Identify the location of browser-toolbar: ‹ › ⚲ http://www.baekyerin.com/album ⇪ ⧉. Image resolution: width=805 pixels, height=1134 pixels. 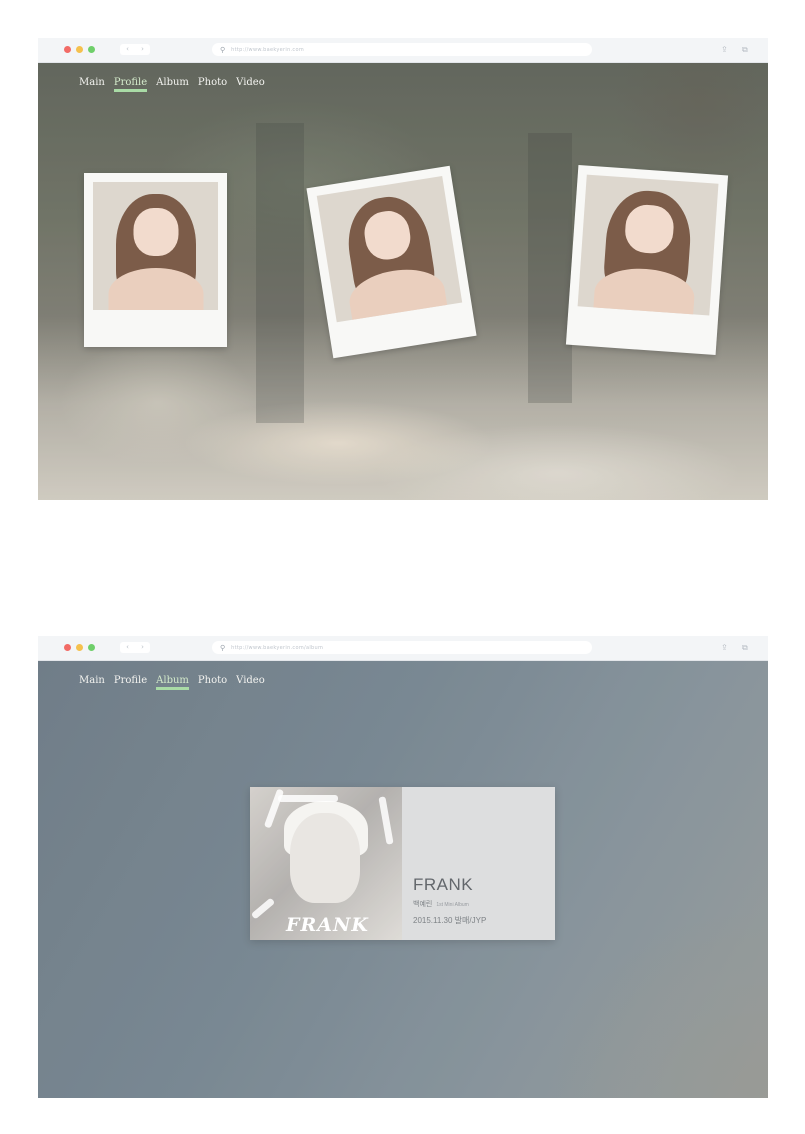
(403, 648).